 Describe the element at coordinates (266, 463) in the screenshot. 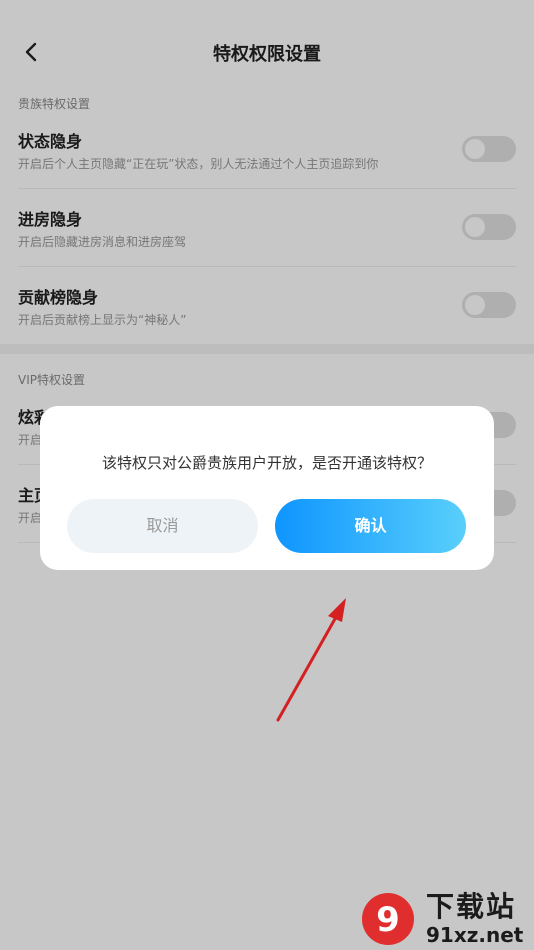

I see `dialog-message: 该特权只对公爵贵族用户开放，是否开通该特权？` at that location.